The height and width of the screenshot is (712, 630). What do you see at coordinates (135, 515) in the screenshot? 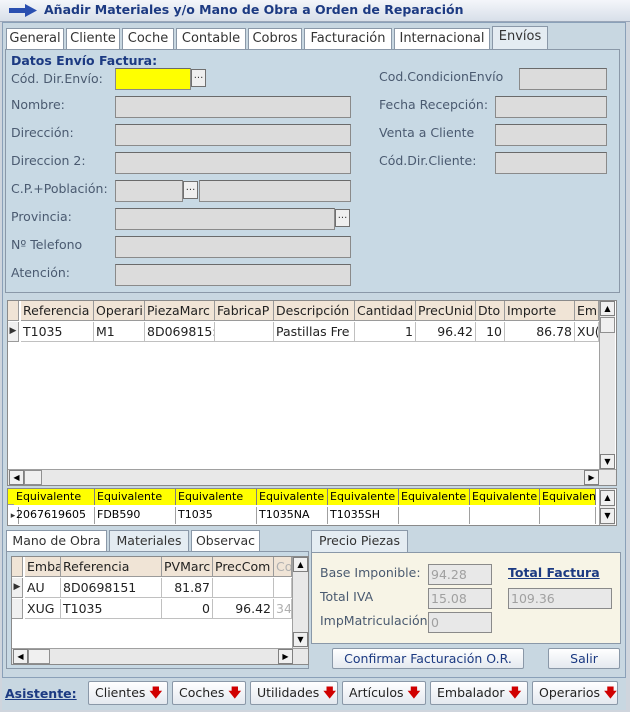
I see `equivalent-cell: FDB590` at bounding box center [135, 515].